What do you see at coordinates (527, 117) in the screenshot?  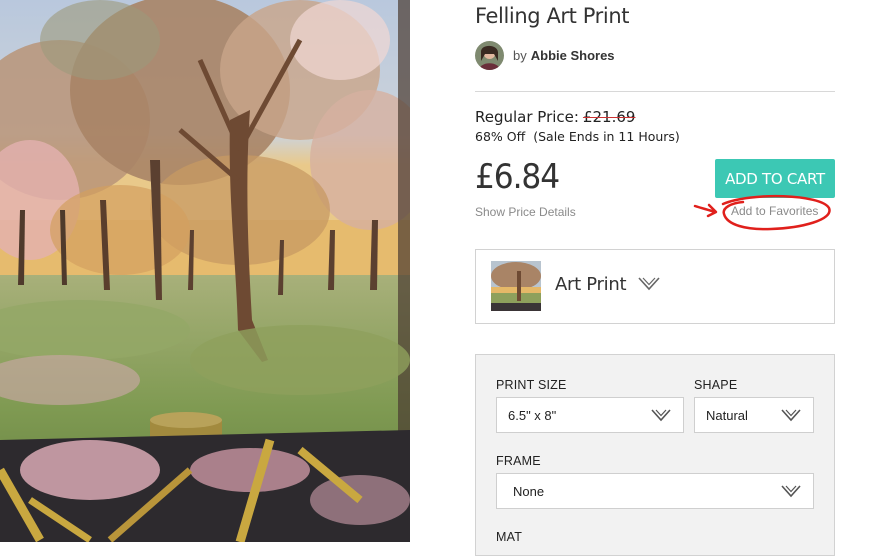 I see `regular-price-label: Regular Price:` at bounding box center [527, 117].